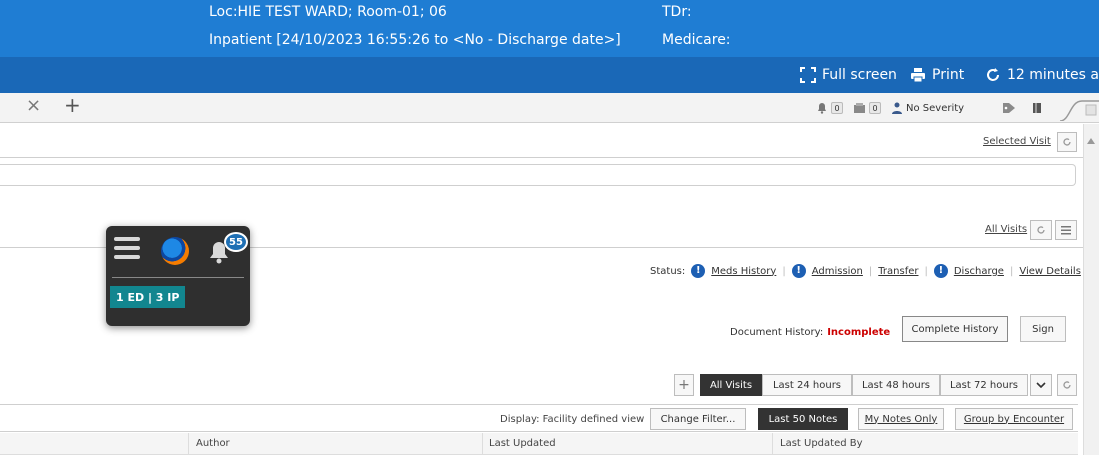 Image resolution: width=1099 pixels, height=455 pixels. What do you see at coordinates (213, 443) in the screenshot?
I see `column-author: Author` at bounding box center [213, 443].